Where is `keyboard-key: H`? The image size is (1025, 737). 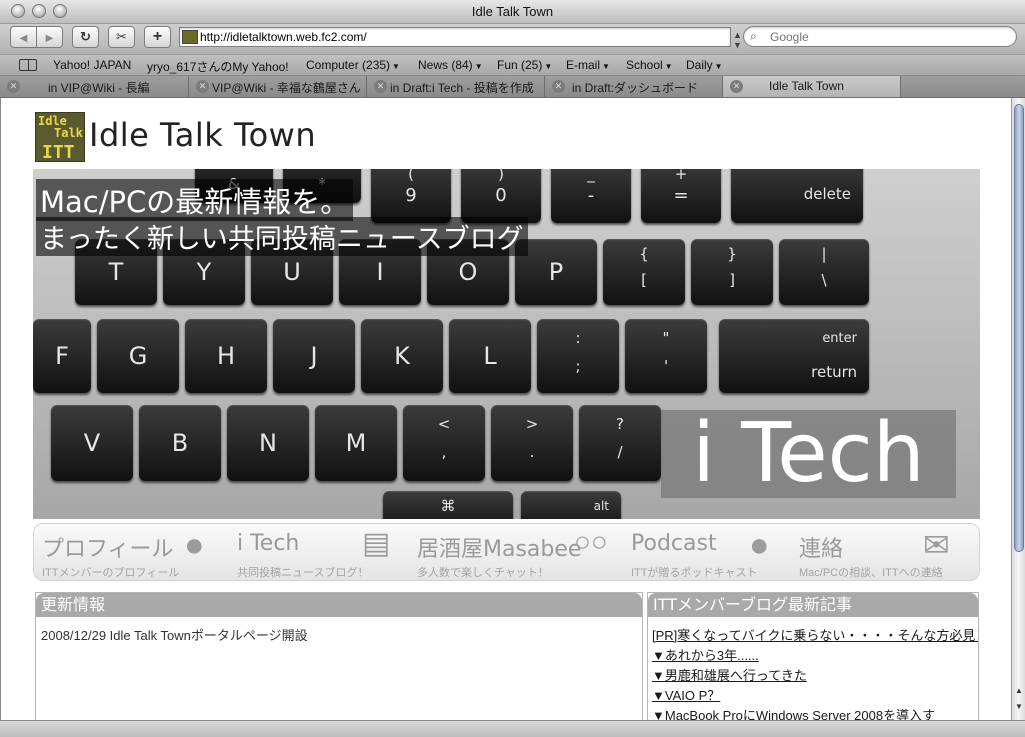 keyboard-key: H is located at coordinates (226, 356).